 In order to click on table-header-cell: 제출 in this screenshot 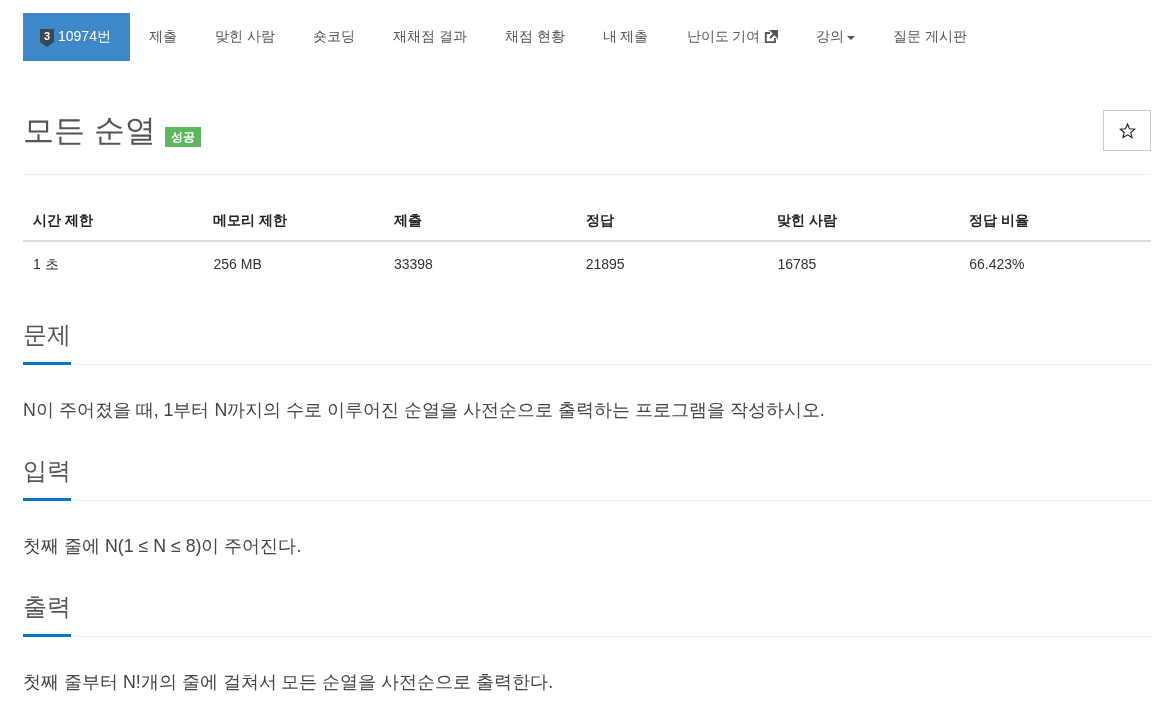, I will do `click(479, 220)`.